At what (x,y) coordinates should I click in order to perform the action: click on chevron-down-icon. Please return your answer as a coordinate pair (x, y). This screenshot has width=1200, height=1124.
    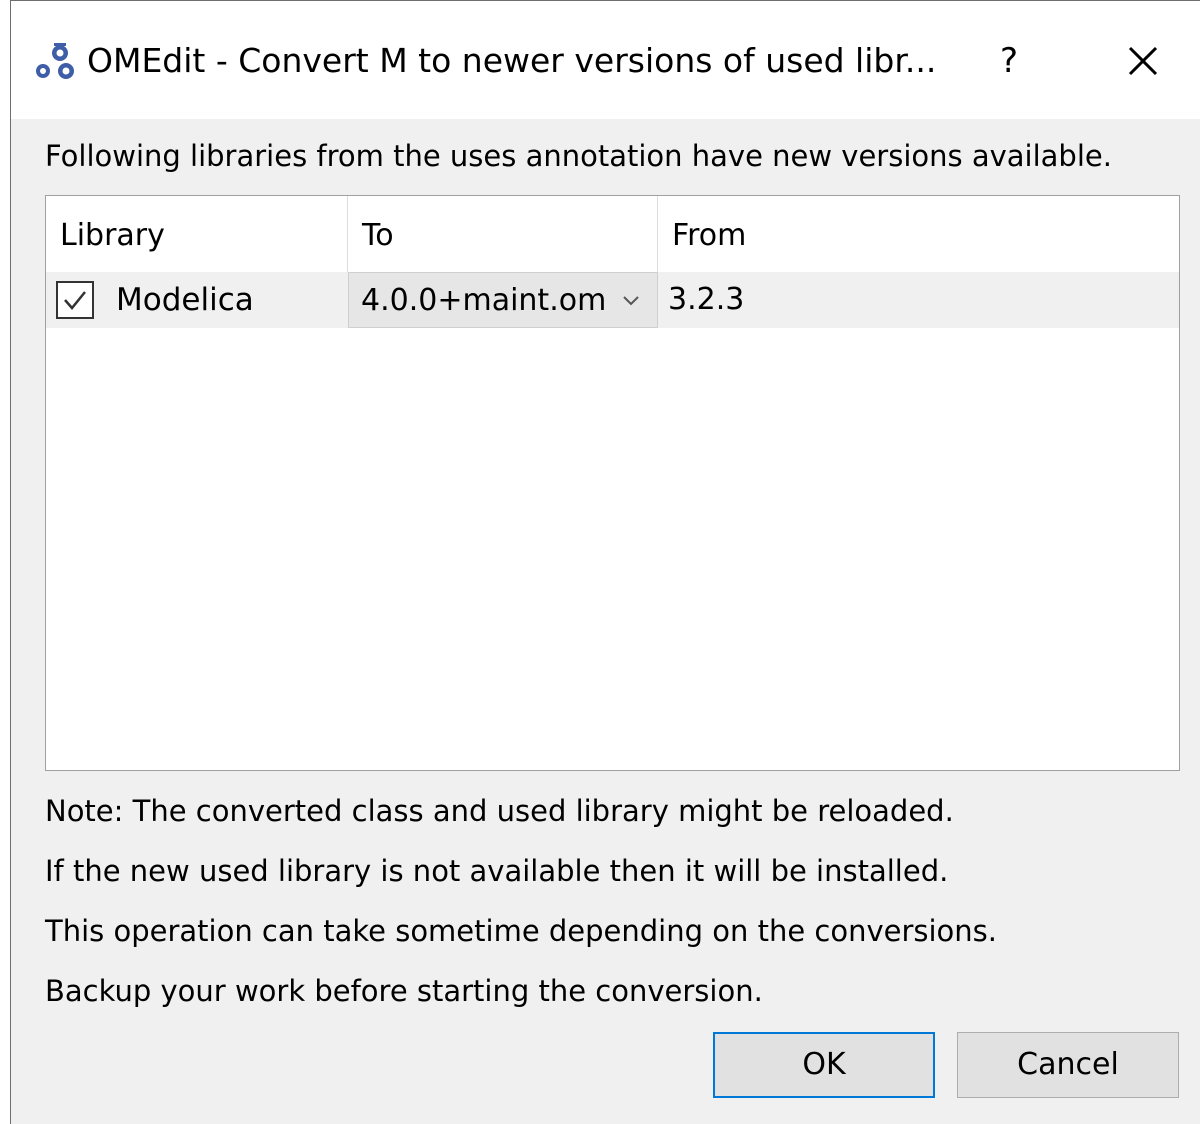
    Looking at the image, I should click on (631, 301).